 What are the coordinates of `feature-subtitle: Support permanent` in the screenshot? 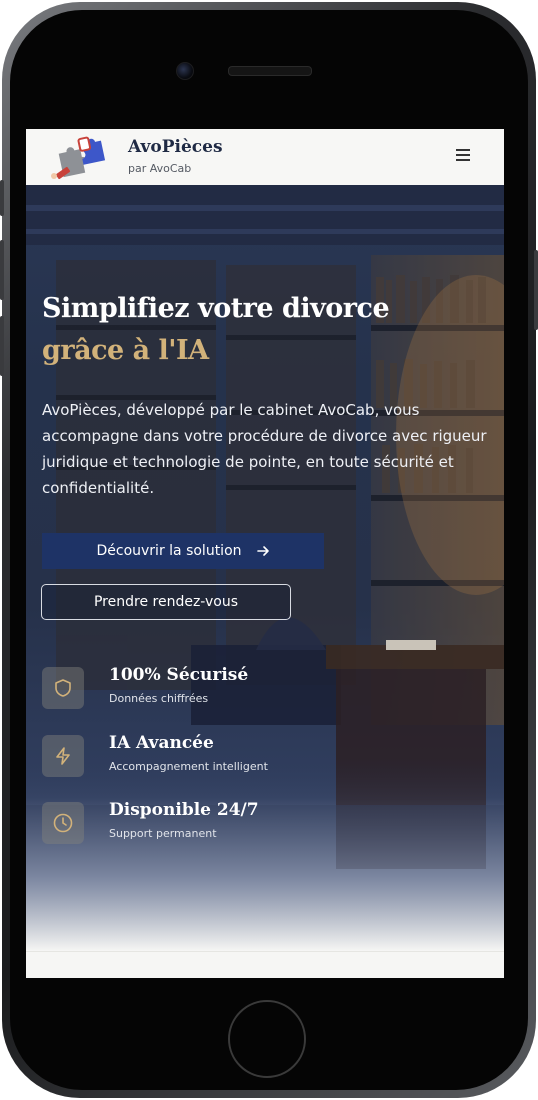 It's located at (163, 833).